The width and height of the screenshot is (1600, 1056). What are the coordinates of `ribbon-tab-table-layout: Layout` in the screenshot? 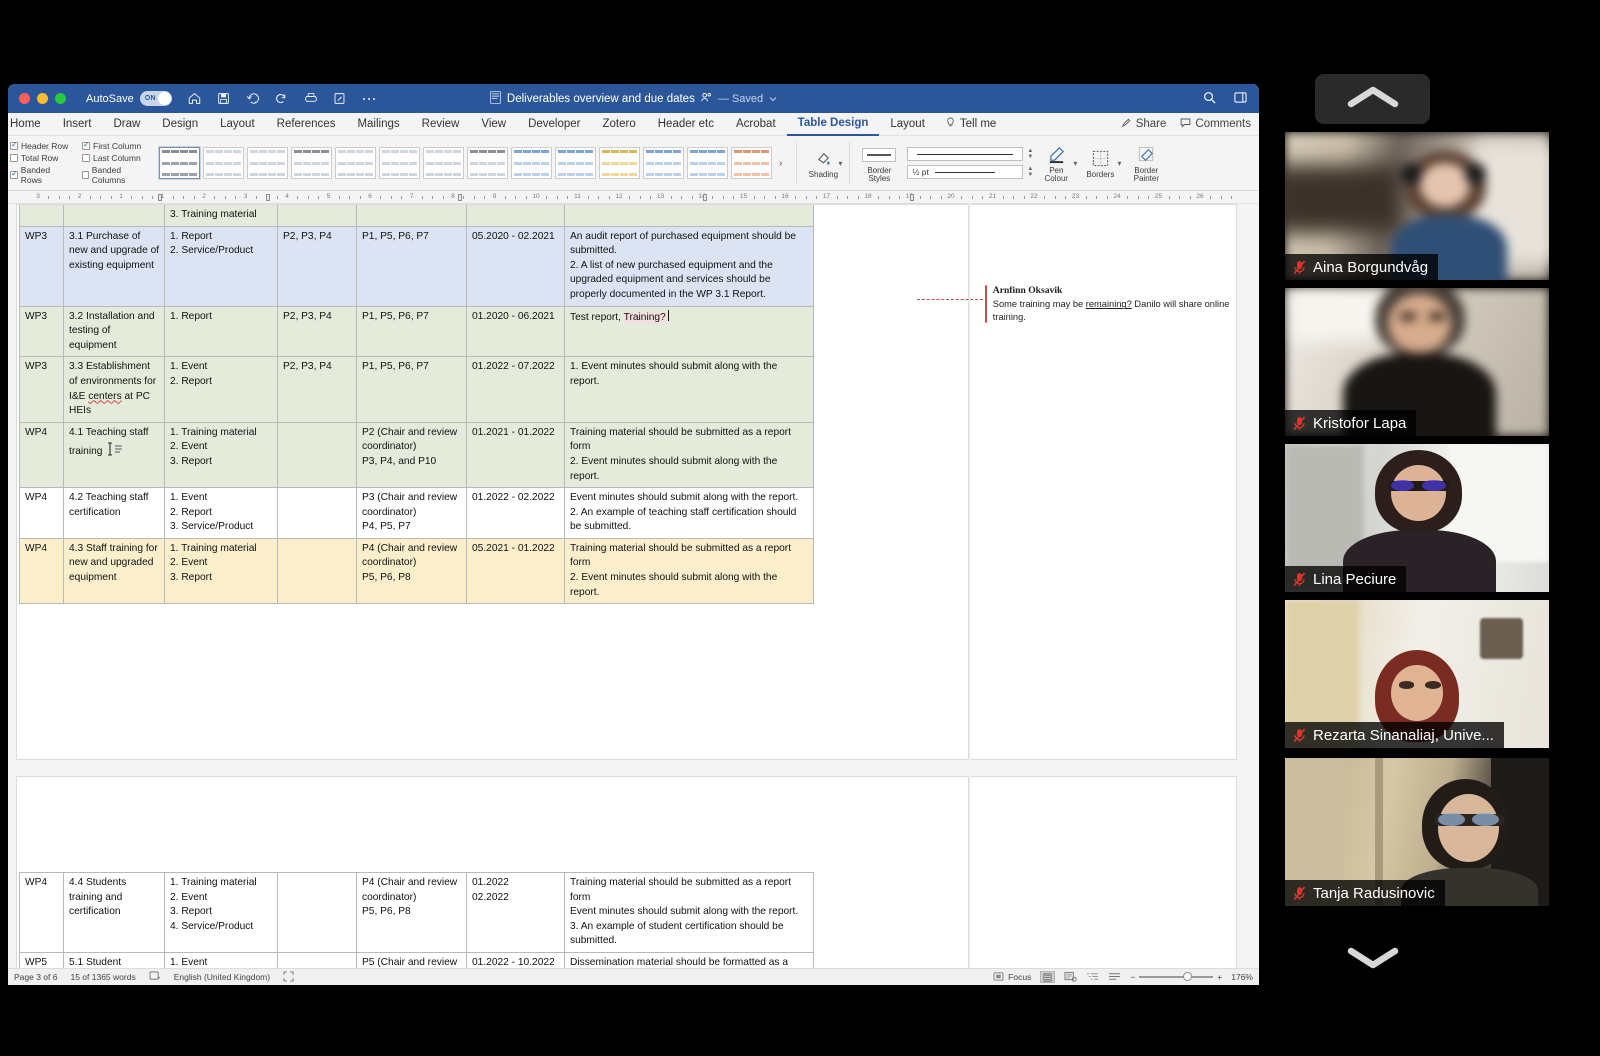 It's located at (907, 124).